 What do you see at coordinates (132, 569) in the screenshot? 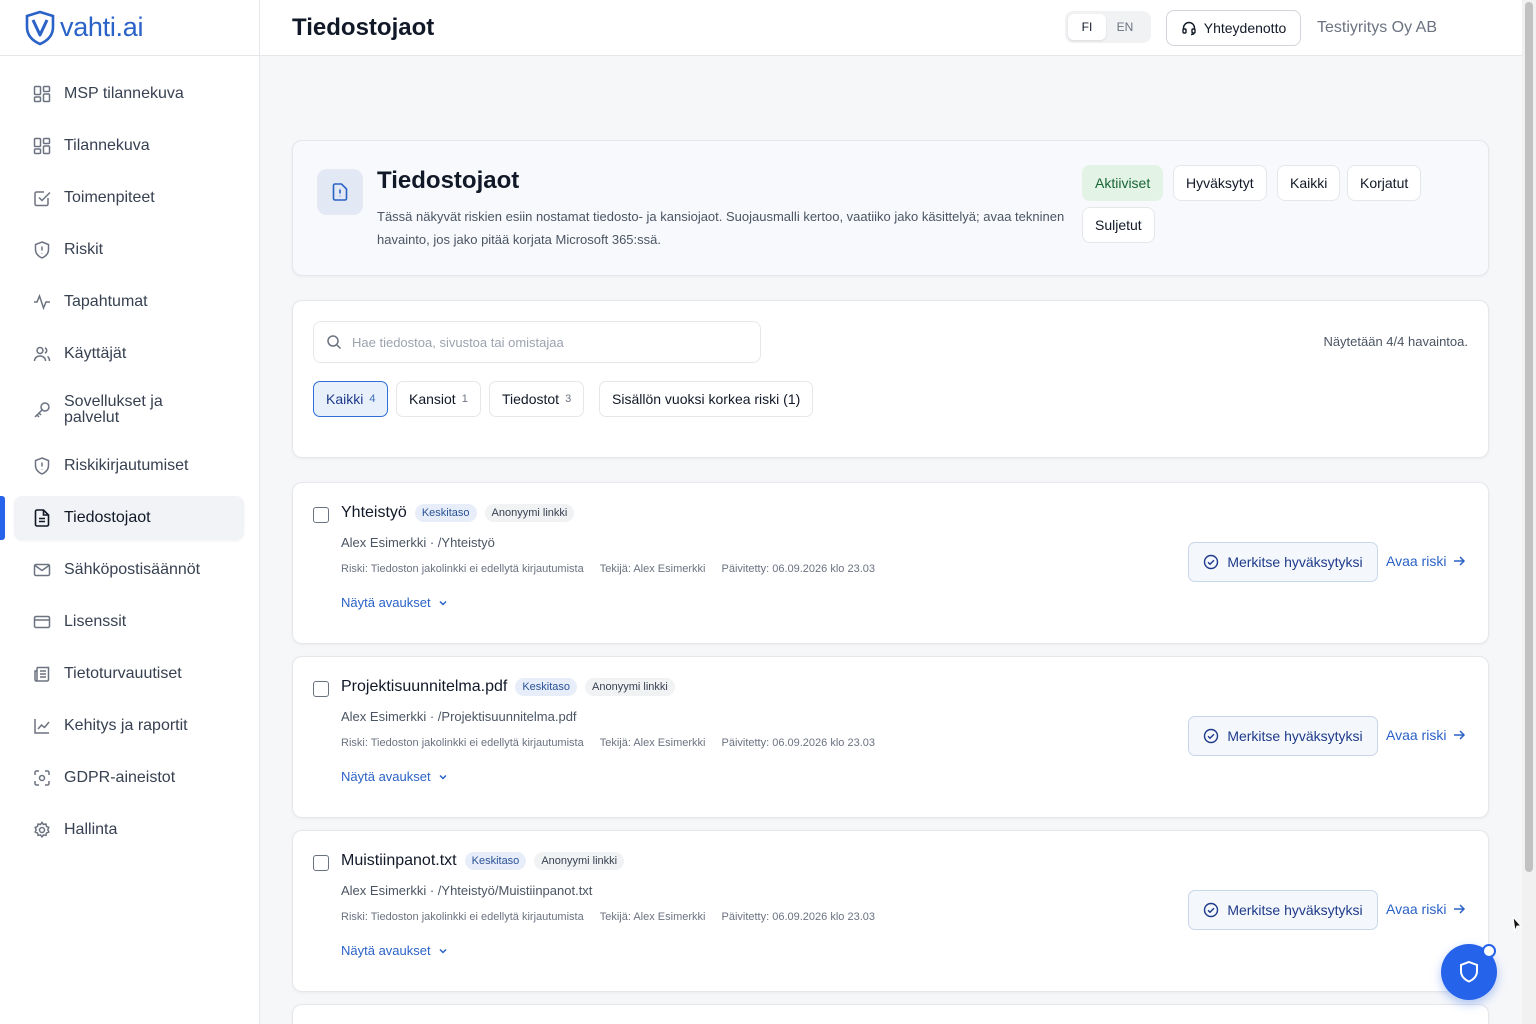
I see `sidebar-item-label: Sähköpostisäännöt` at bounding box center [132, 569].